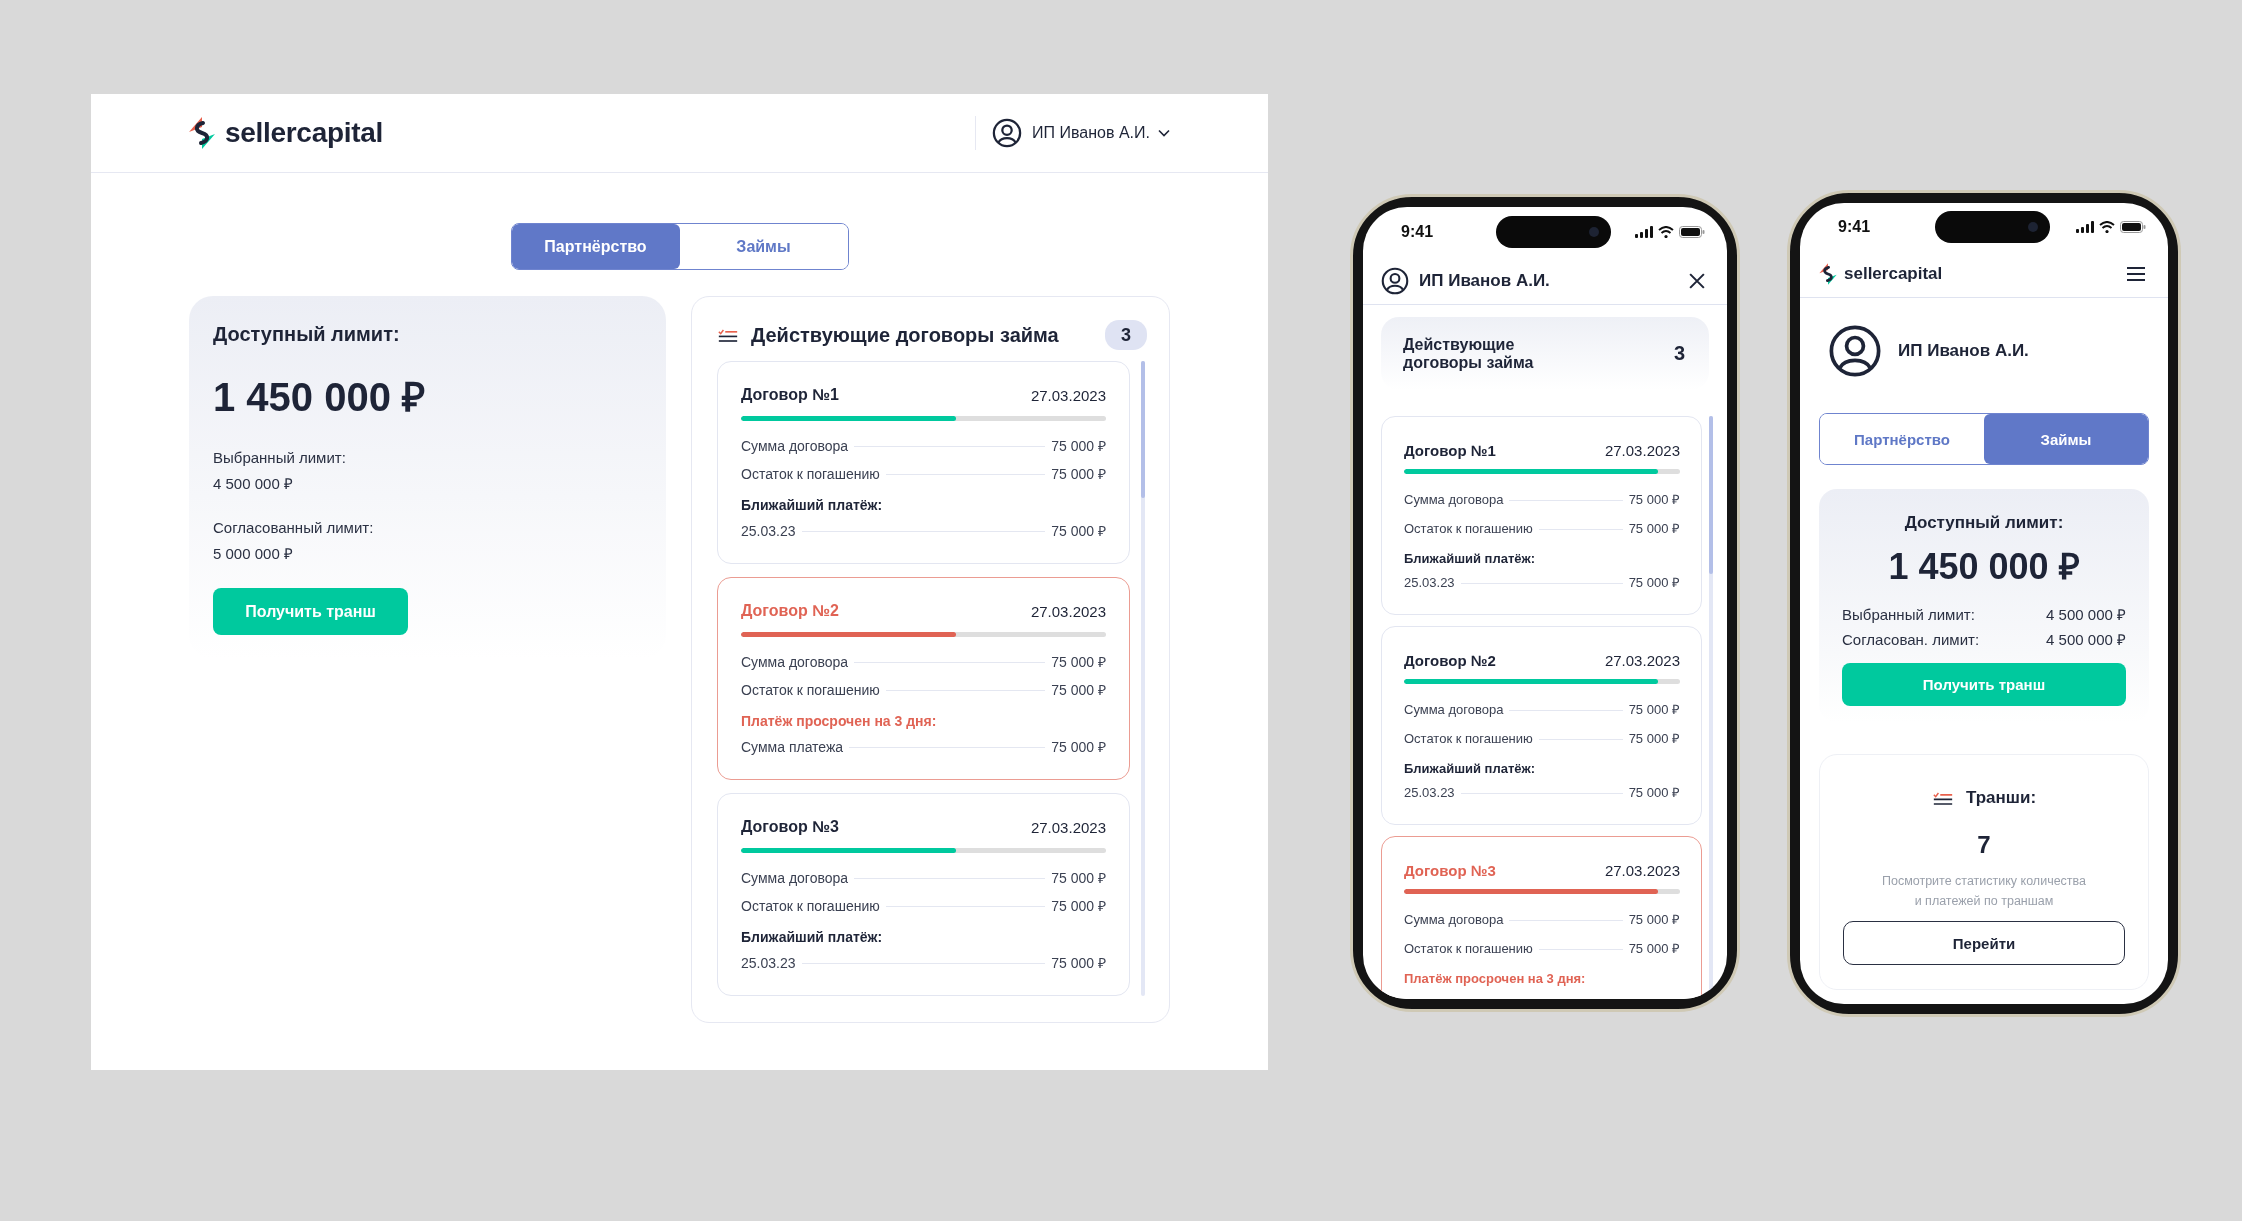 The image size is (2242, 1221). What do you see at coordinates (595, 246) in the screenshot?
I see `tab: Партнёрство` at bounding box center [595, 246].